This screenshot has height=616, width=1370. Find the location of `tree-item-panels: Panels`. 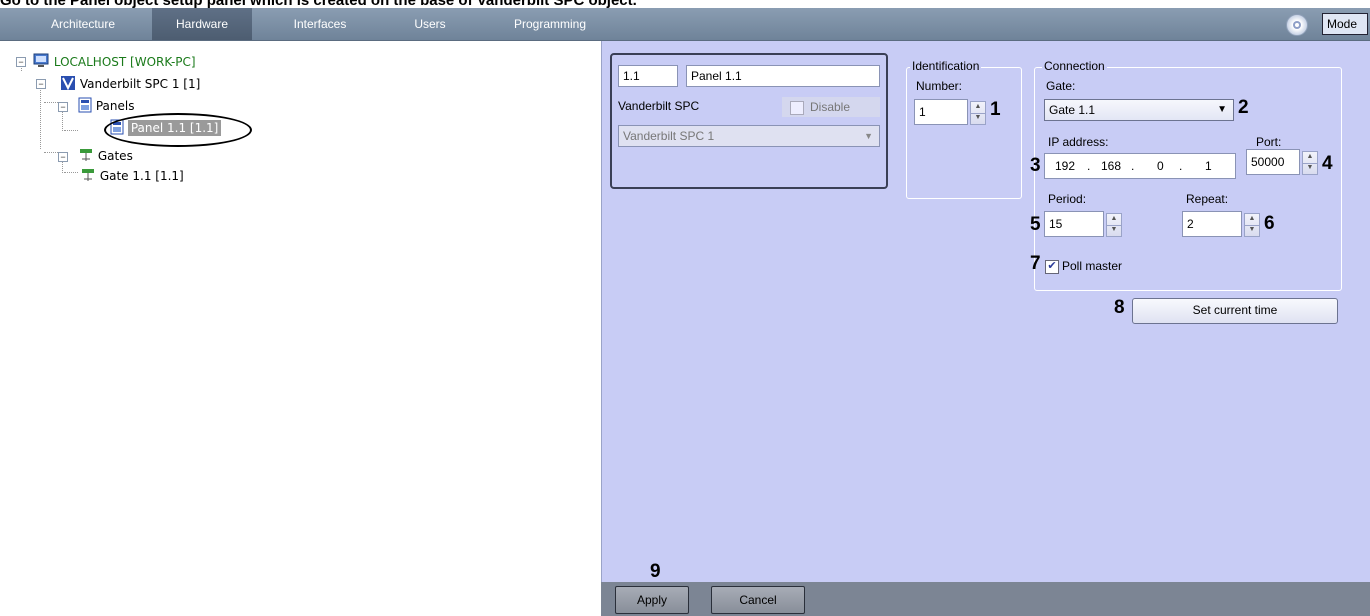

tree-item-panels: Panels is located at coordinates (106, 105).